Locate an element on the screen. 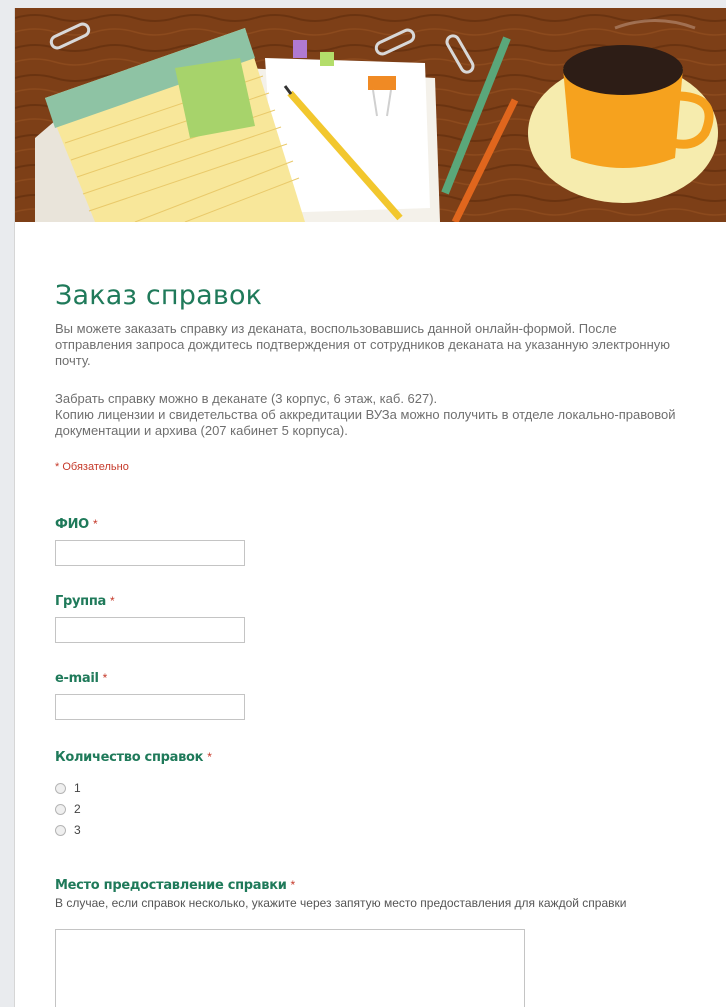 The height and width of the screenshot is (1007, 726). count-question: Количество справок * is located at coordinates (133, 757).